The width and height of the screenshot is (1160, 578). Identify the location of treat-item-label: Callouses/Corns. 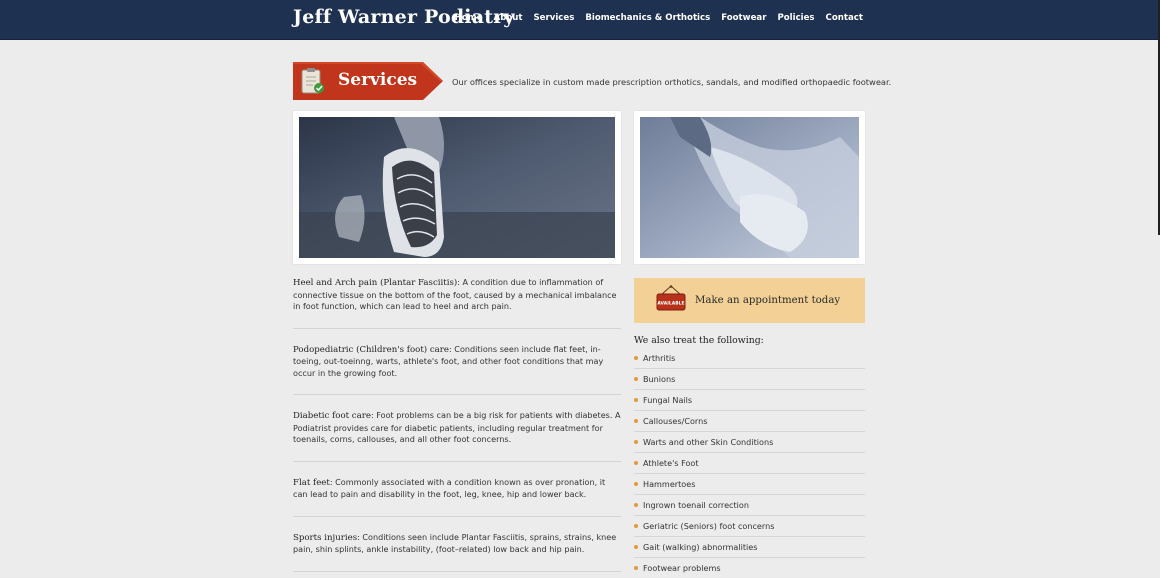
(675, 421).